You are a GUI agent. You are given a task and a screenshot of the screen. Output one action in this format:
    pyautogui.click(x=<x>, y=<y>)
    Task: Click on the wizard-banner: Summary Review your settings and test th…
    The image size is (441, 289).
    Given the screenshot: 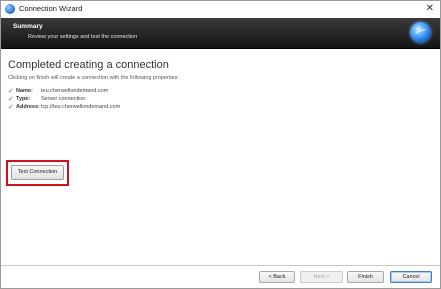 What is the action you would take?
    pyautogui.click(x=220, y=33)
    